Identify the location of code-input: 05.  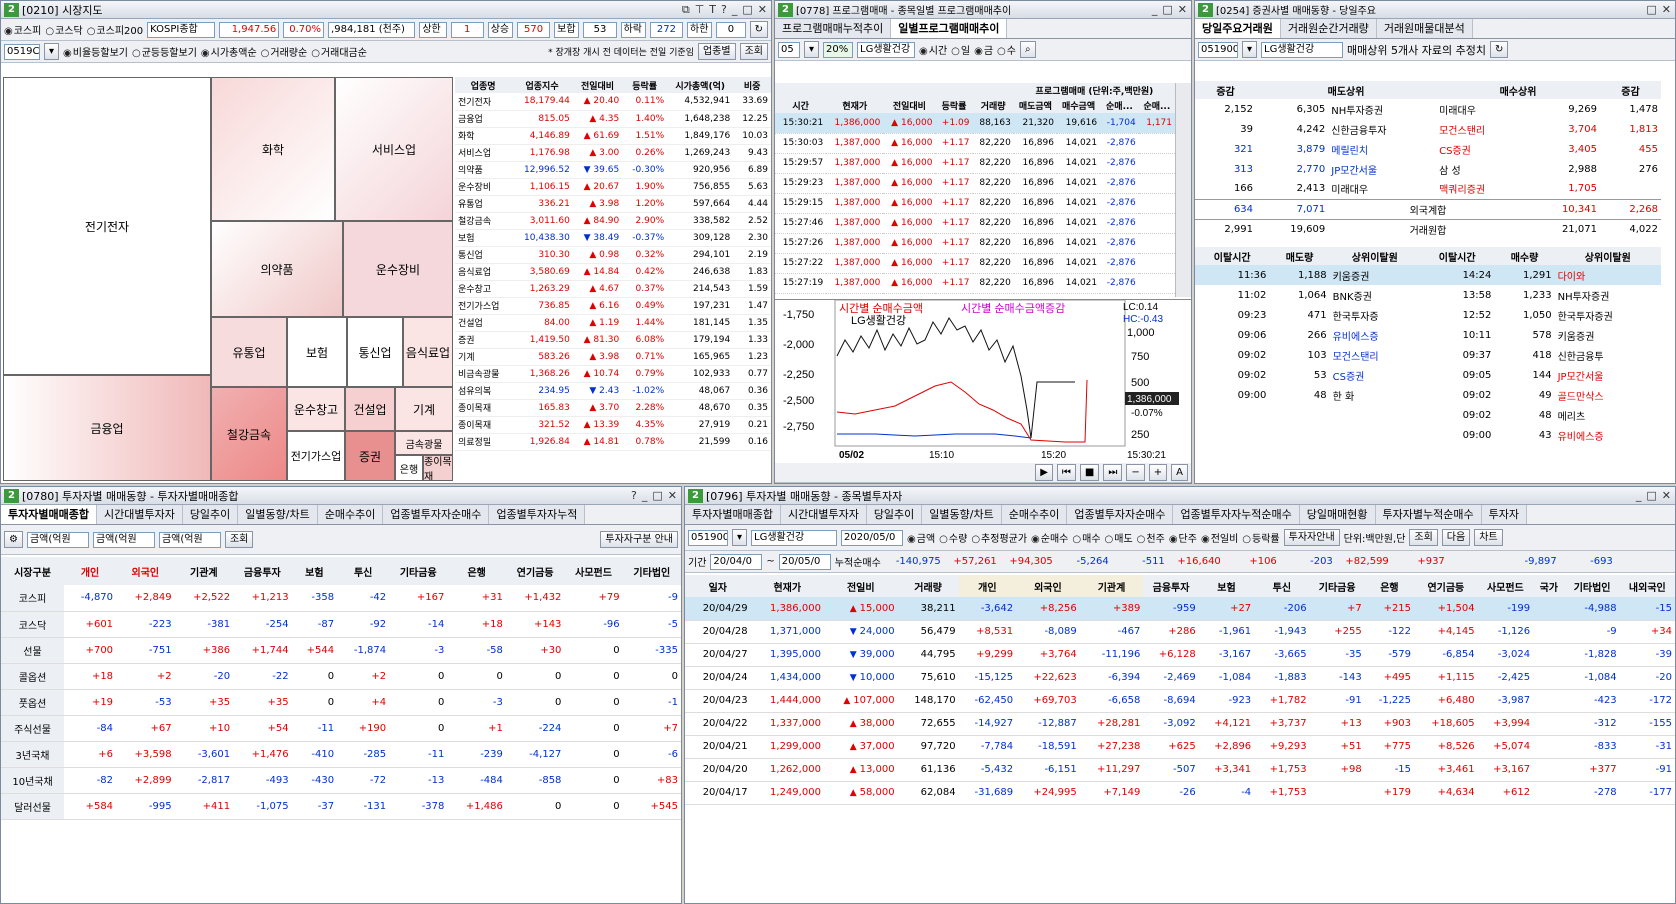
(789, 49).